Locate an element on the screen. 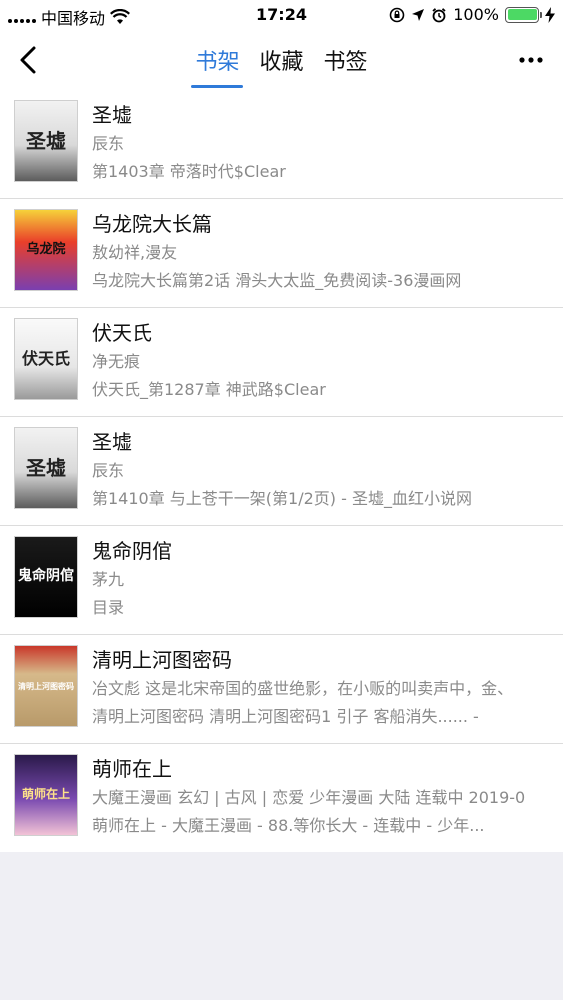 The height and width of the screenshot is (1000, 563). book-author: 净无痕 is located at coordinates (116, 361).